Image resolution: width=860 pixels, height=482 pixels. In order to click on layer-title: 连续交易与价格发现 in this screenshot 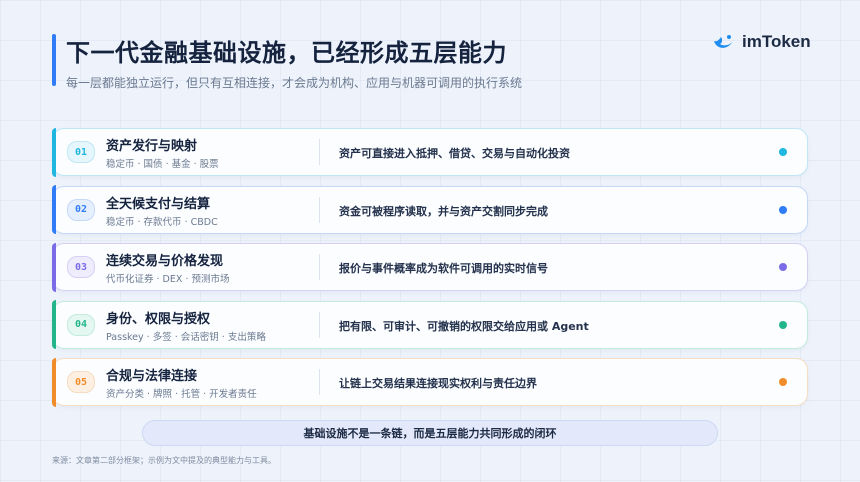, I will do `click(165, 261)`.